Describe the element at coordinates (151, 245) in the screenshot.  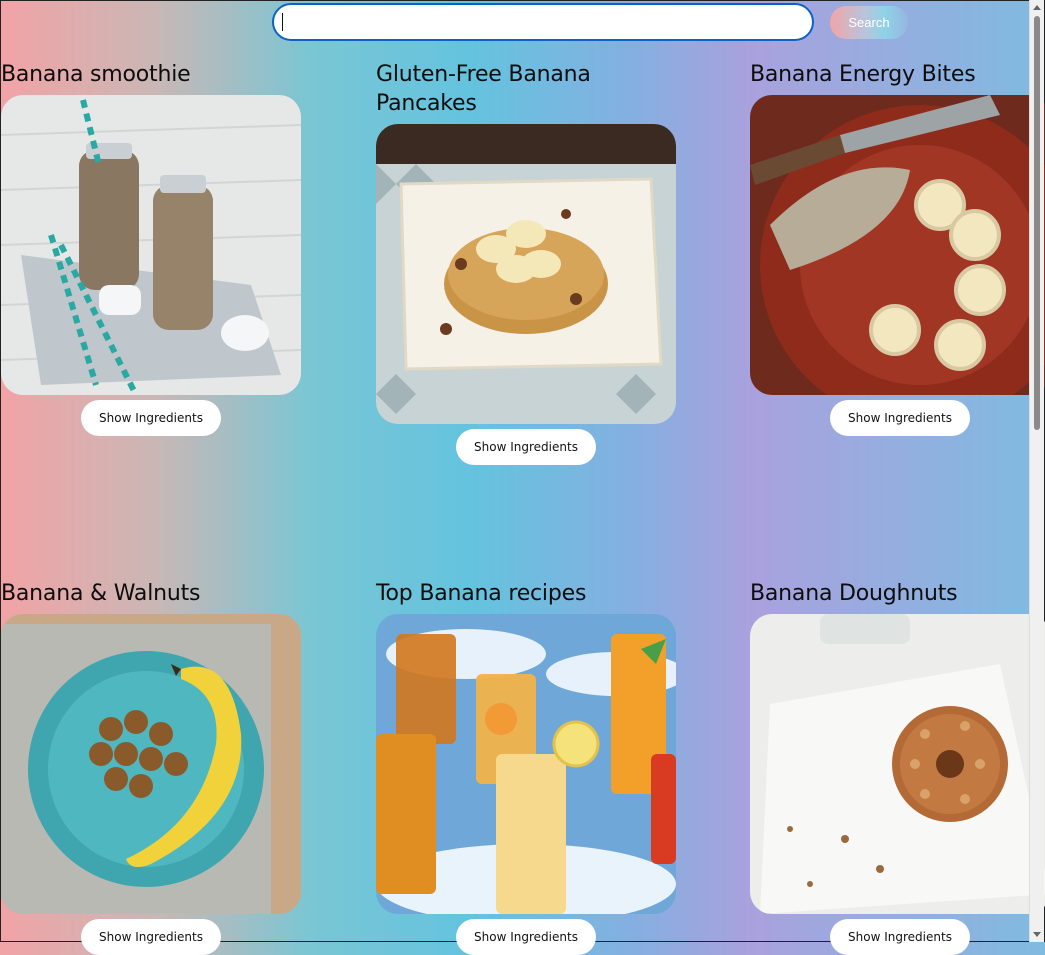
I see `recipe-image-smoothie` at that location.